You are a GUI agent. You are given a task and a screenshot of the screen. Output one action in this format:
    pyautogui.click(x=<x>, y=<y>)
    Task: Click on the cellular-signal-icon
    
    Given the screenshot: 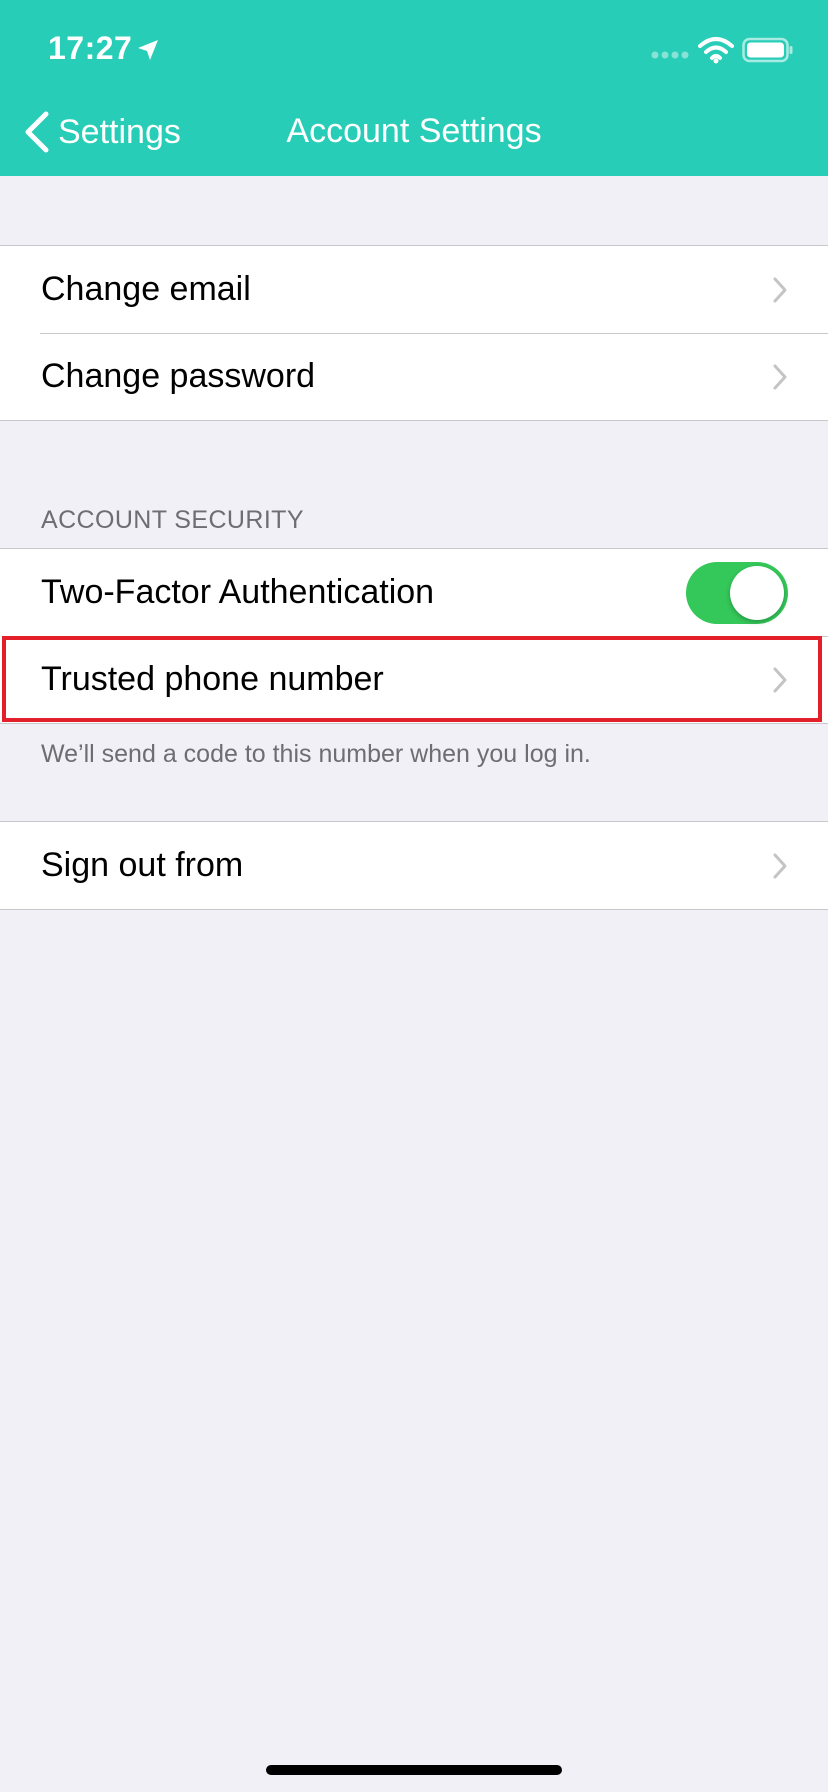 What is the action you would take?
    pyautogui.click(x=670, y=55)
    